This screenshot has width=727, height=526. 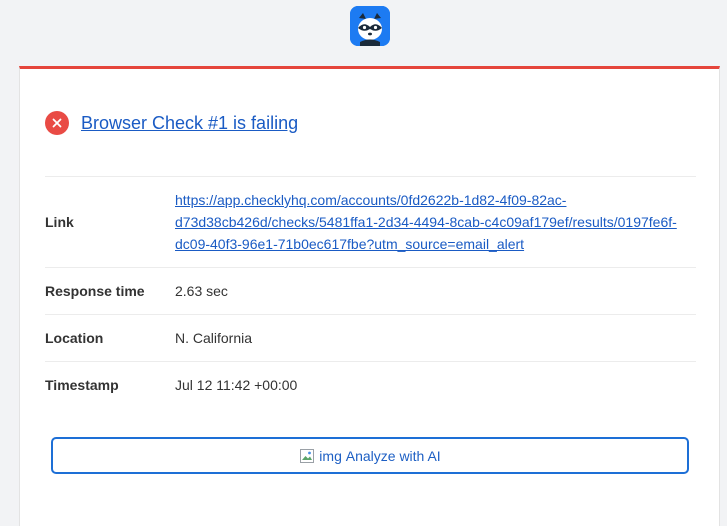 I want to click on analyze-button-label: Analyze with AI, so click(x=393, y=455).